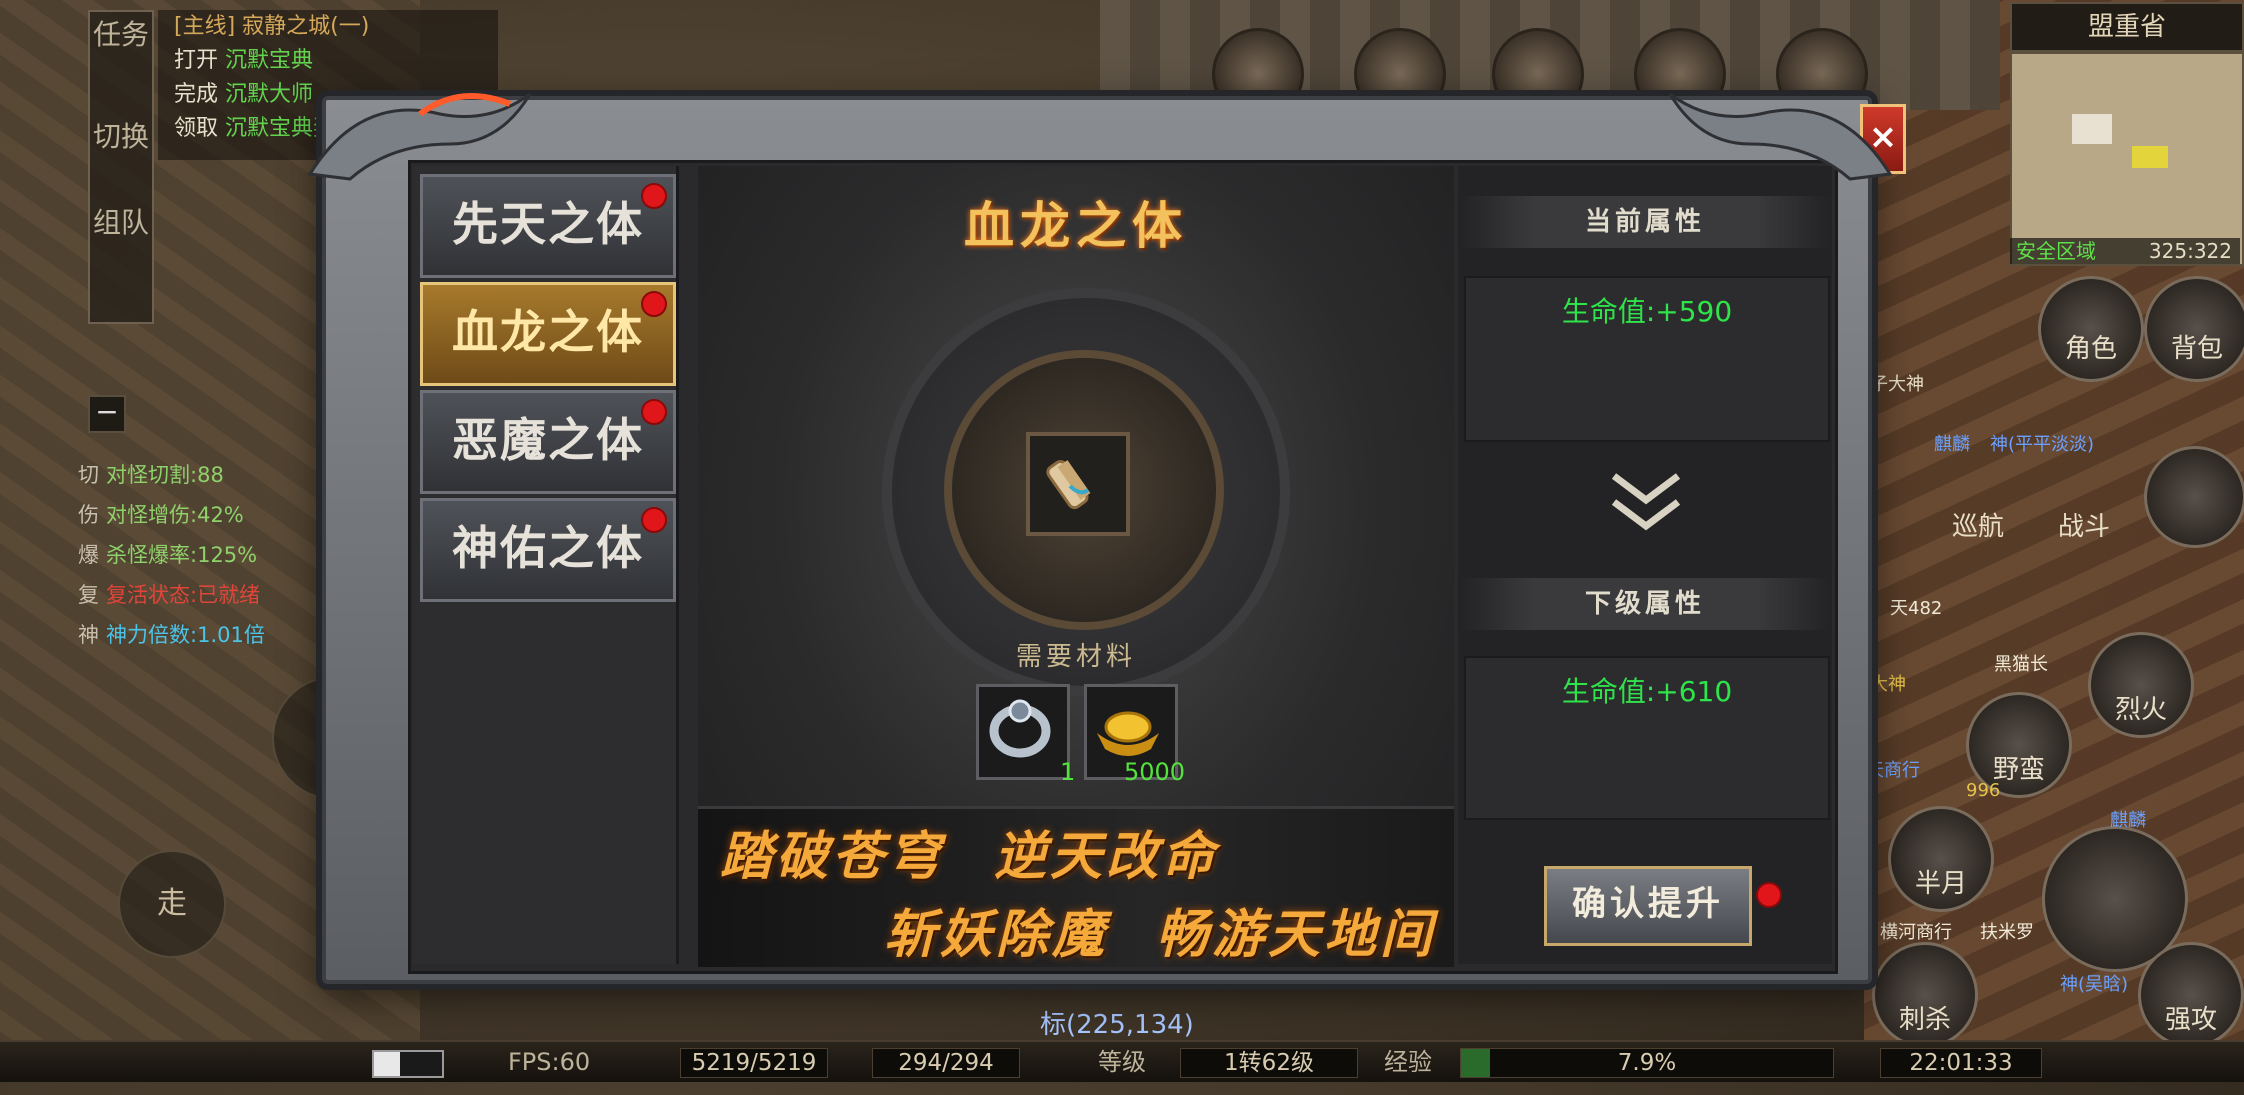 The width and height of the screenshot is (2244, 1095). I want to click on skill-fire-button: 烈火, so click(2141, 685).